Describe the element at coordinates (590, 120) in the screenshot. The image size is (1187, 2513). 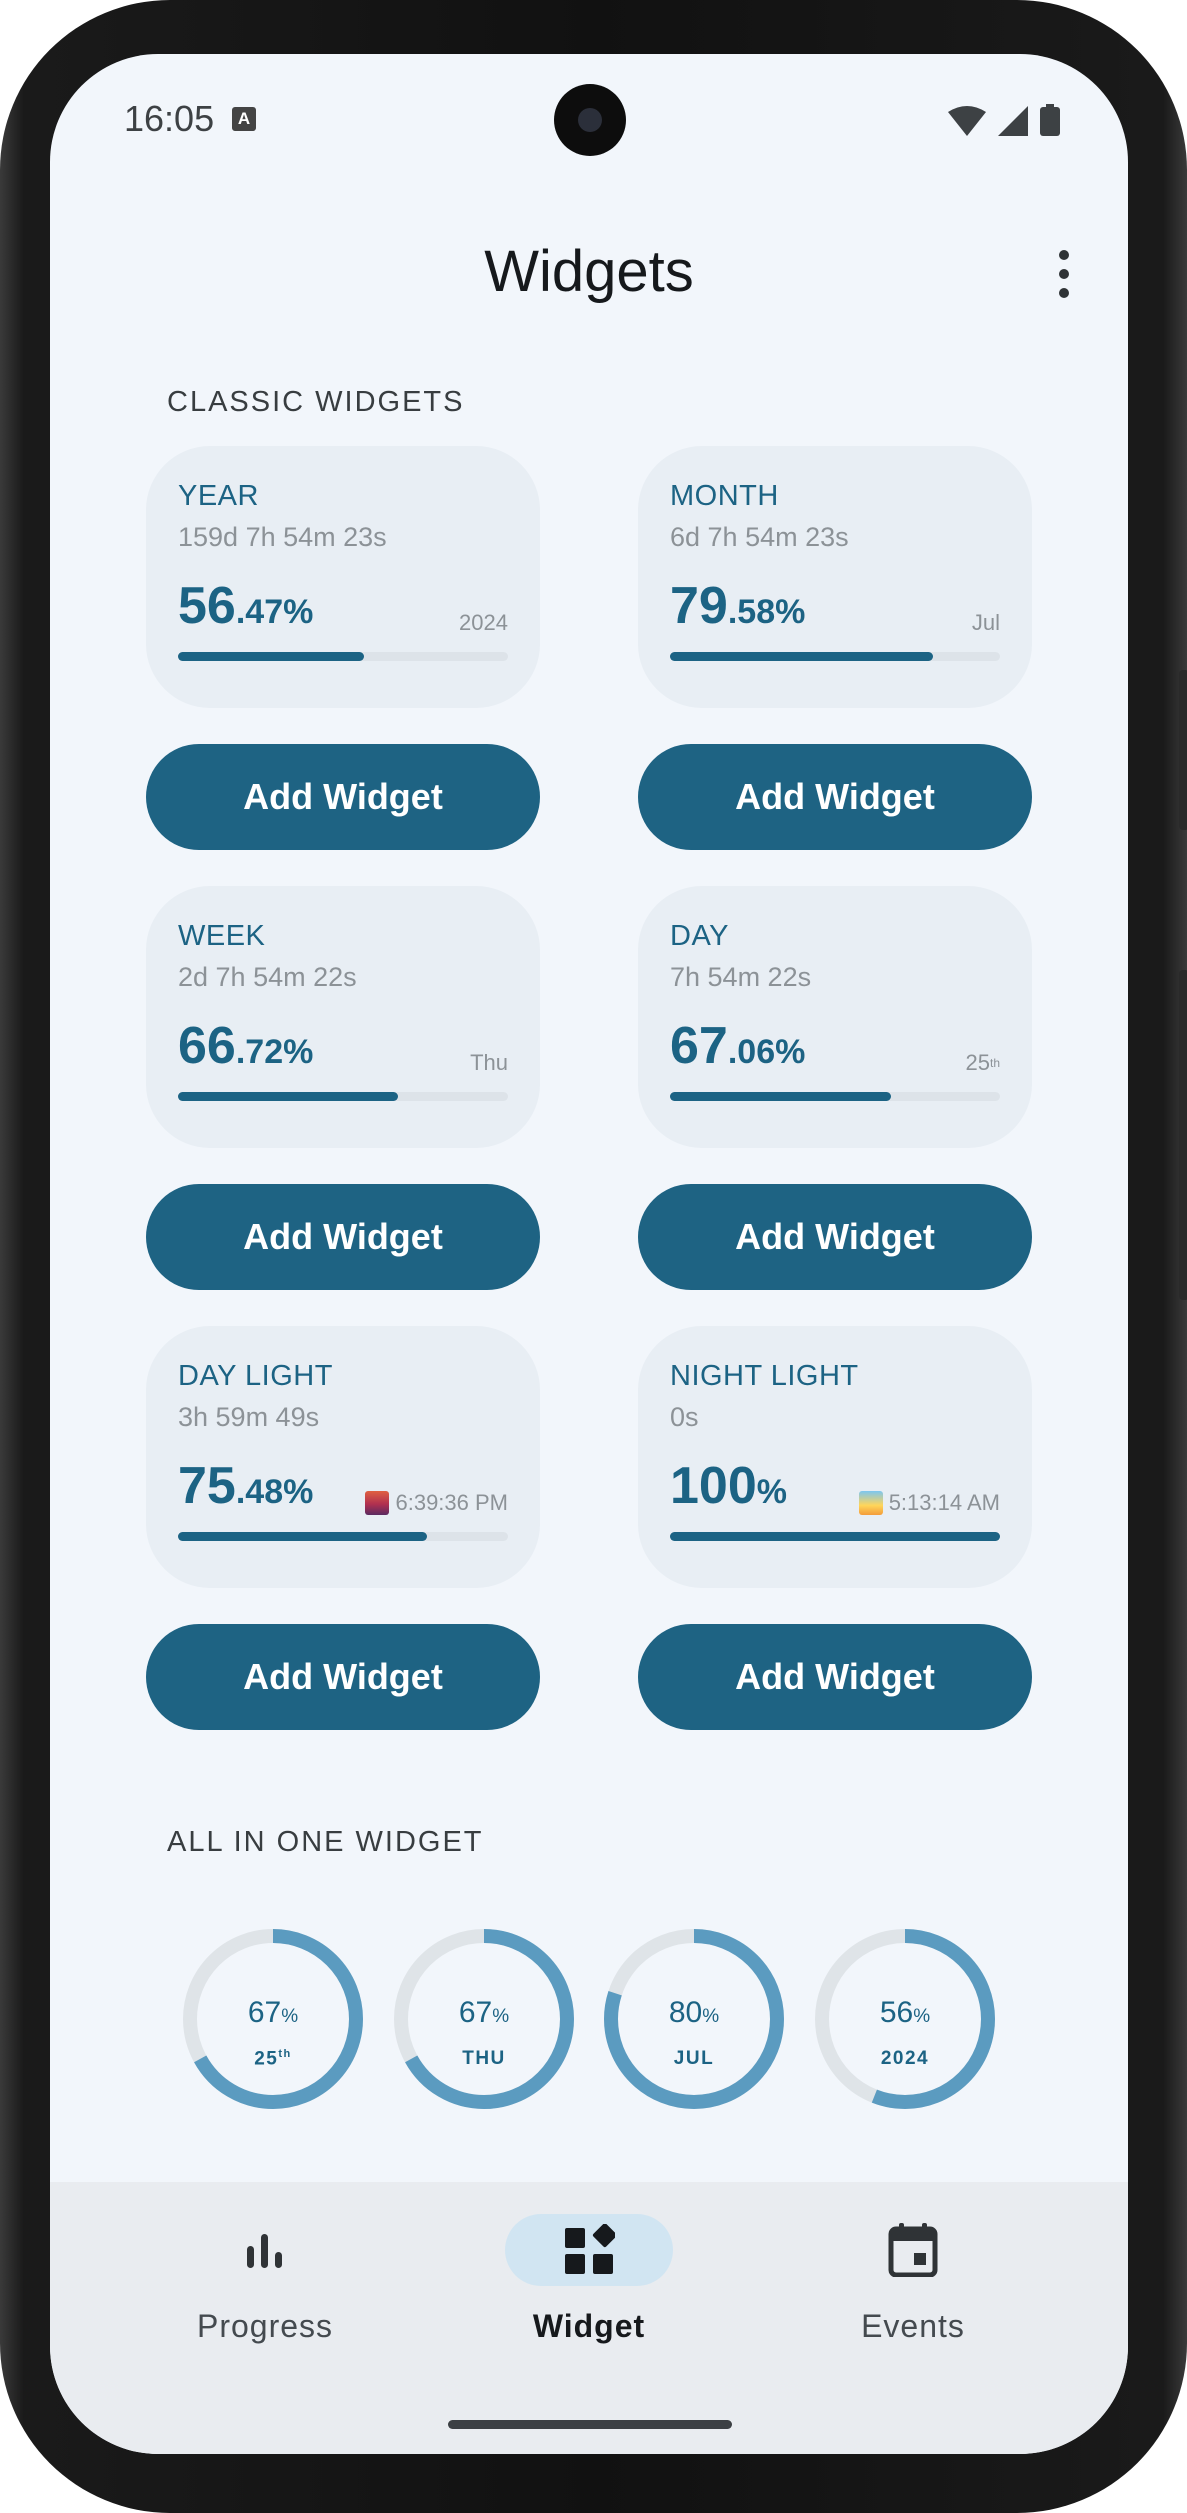
I see `camera-cutout` at that location.